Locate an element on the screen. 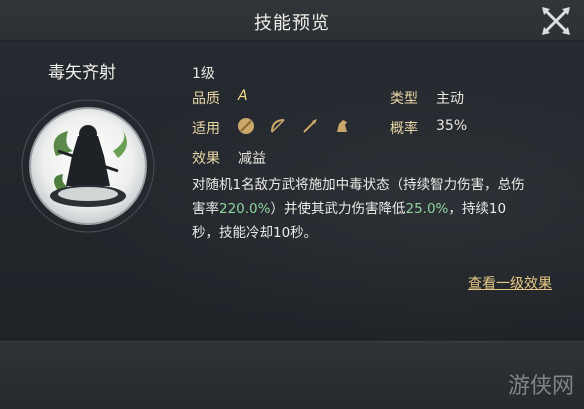 Image resolution: width=584 pixels, height=409 pixels. type-label: 类型 is located at coordinates (404, 99).